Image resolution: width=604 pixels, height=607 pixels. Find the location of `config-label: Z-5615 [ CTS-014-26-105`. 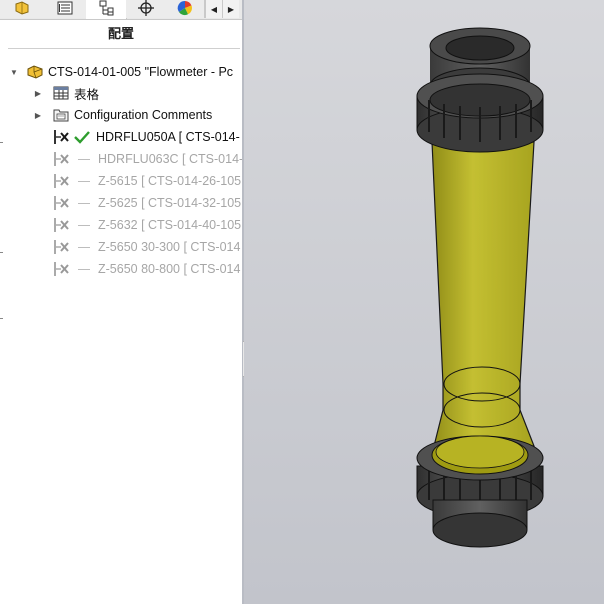

config-label: Z-5615 [ CTS-014-26-105 is located at coordinates (170, 181).